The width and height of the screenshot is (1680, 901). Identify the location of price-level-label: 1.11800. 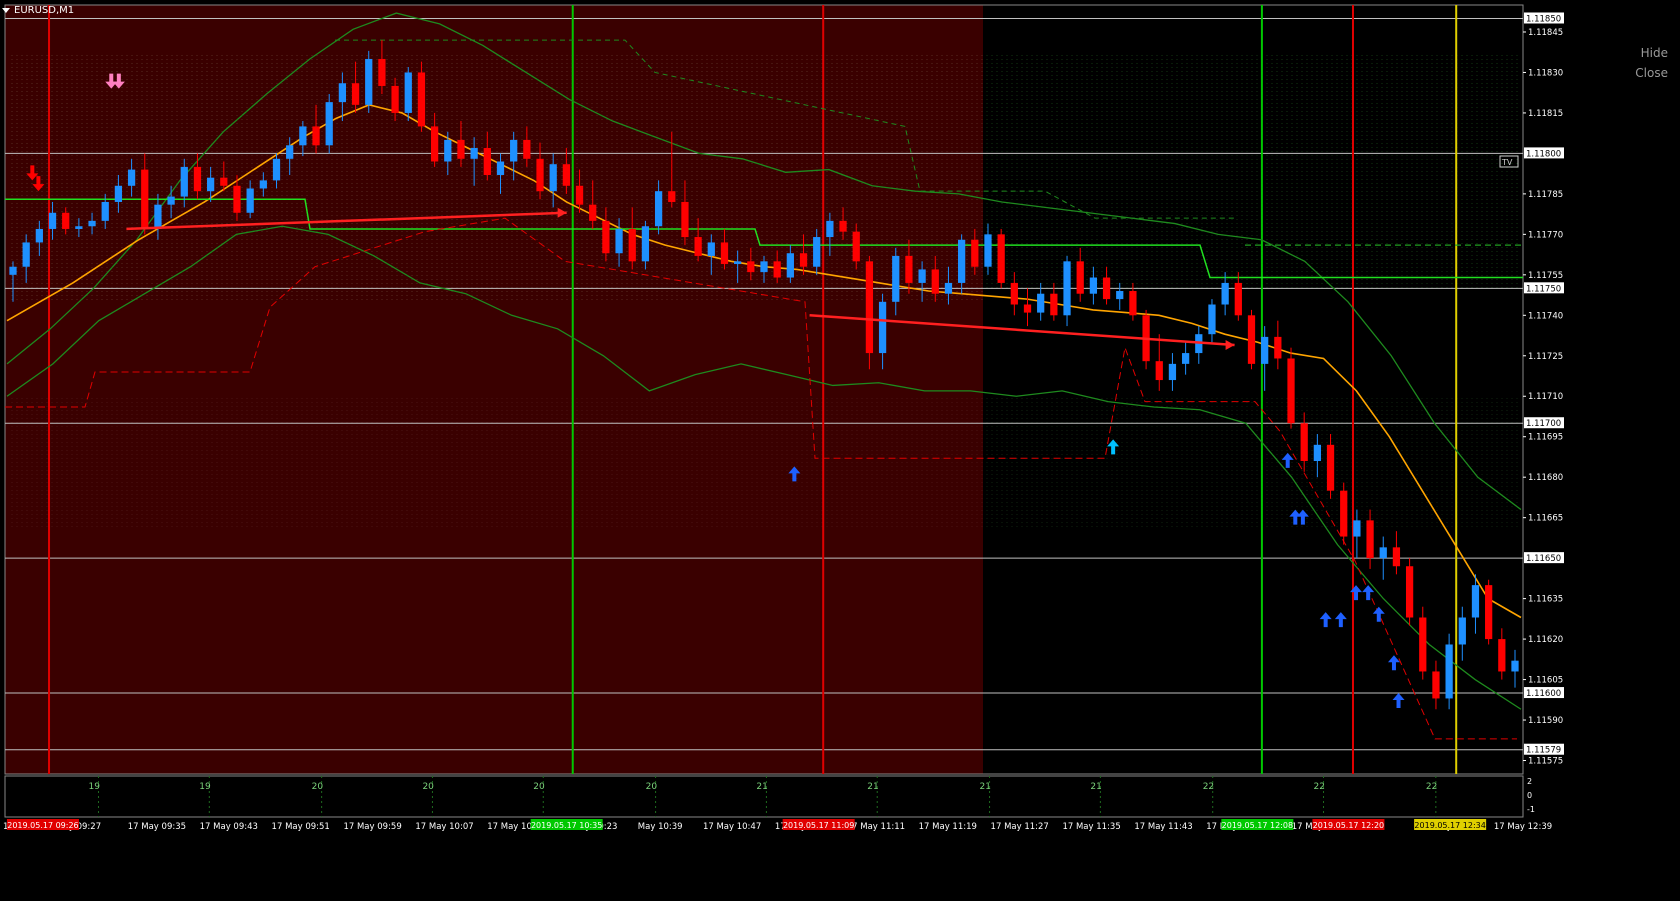
(1543, 154).